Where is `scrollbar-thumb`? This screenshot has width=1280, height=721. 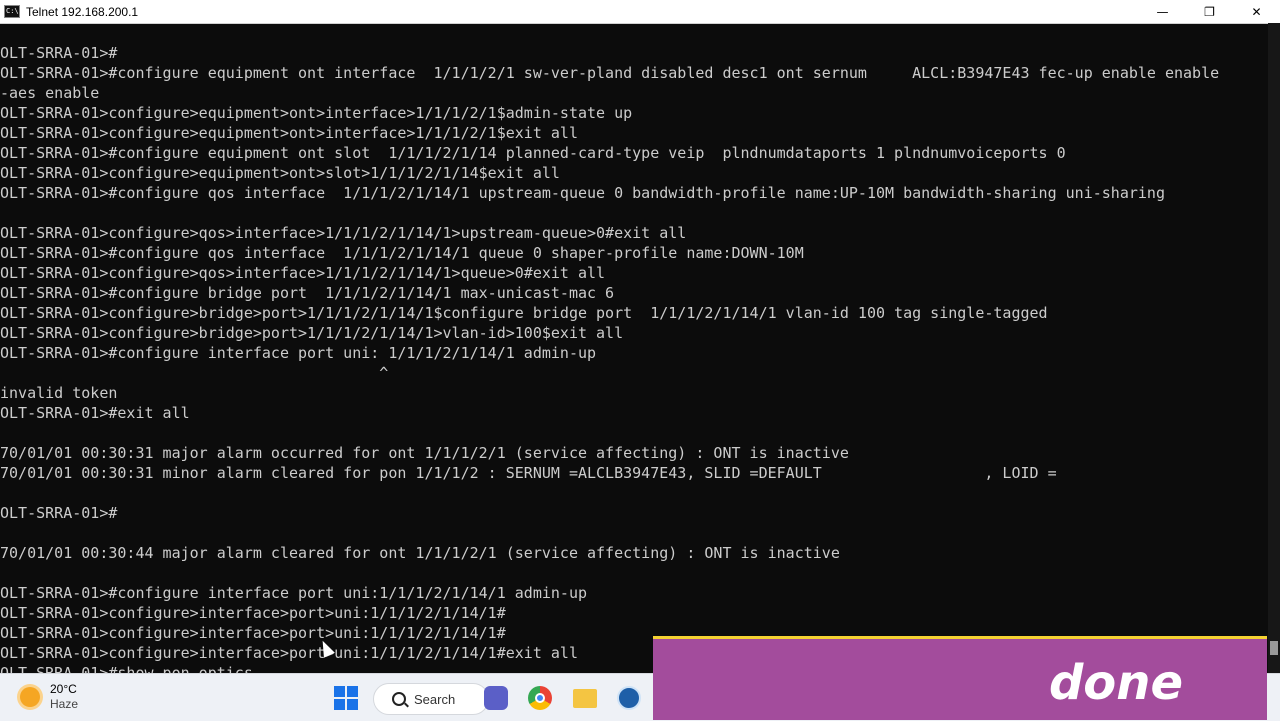
scrollbar-thumb is located at coordinates (1274, 648).